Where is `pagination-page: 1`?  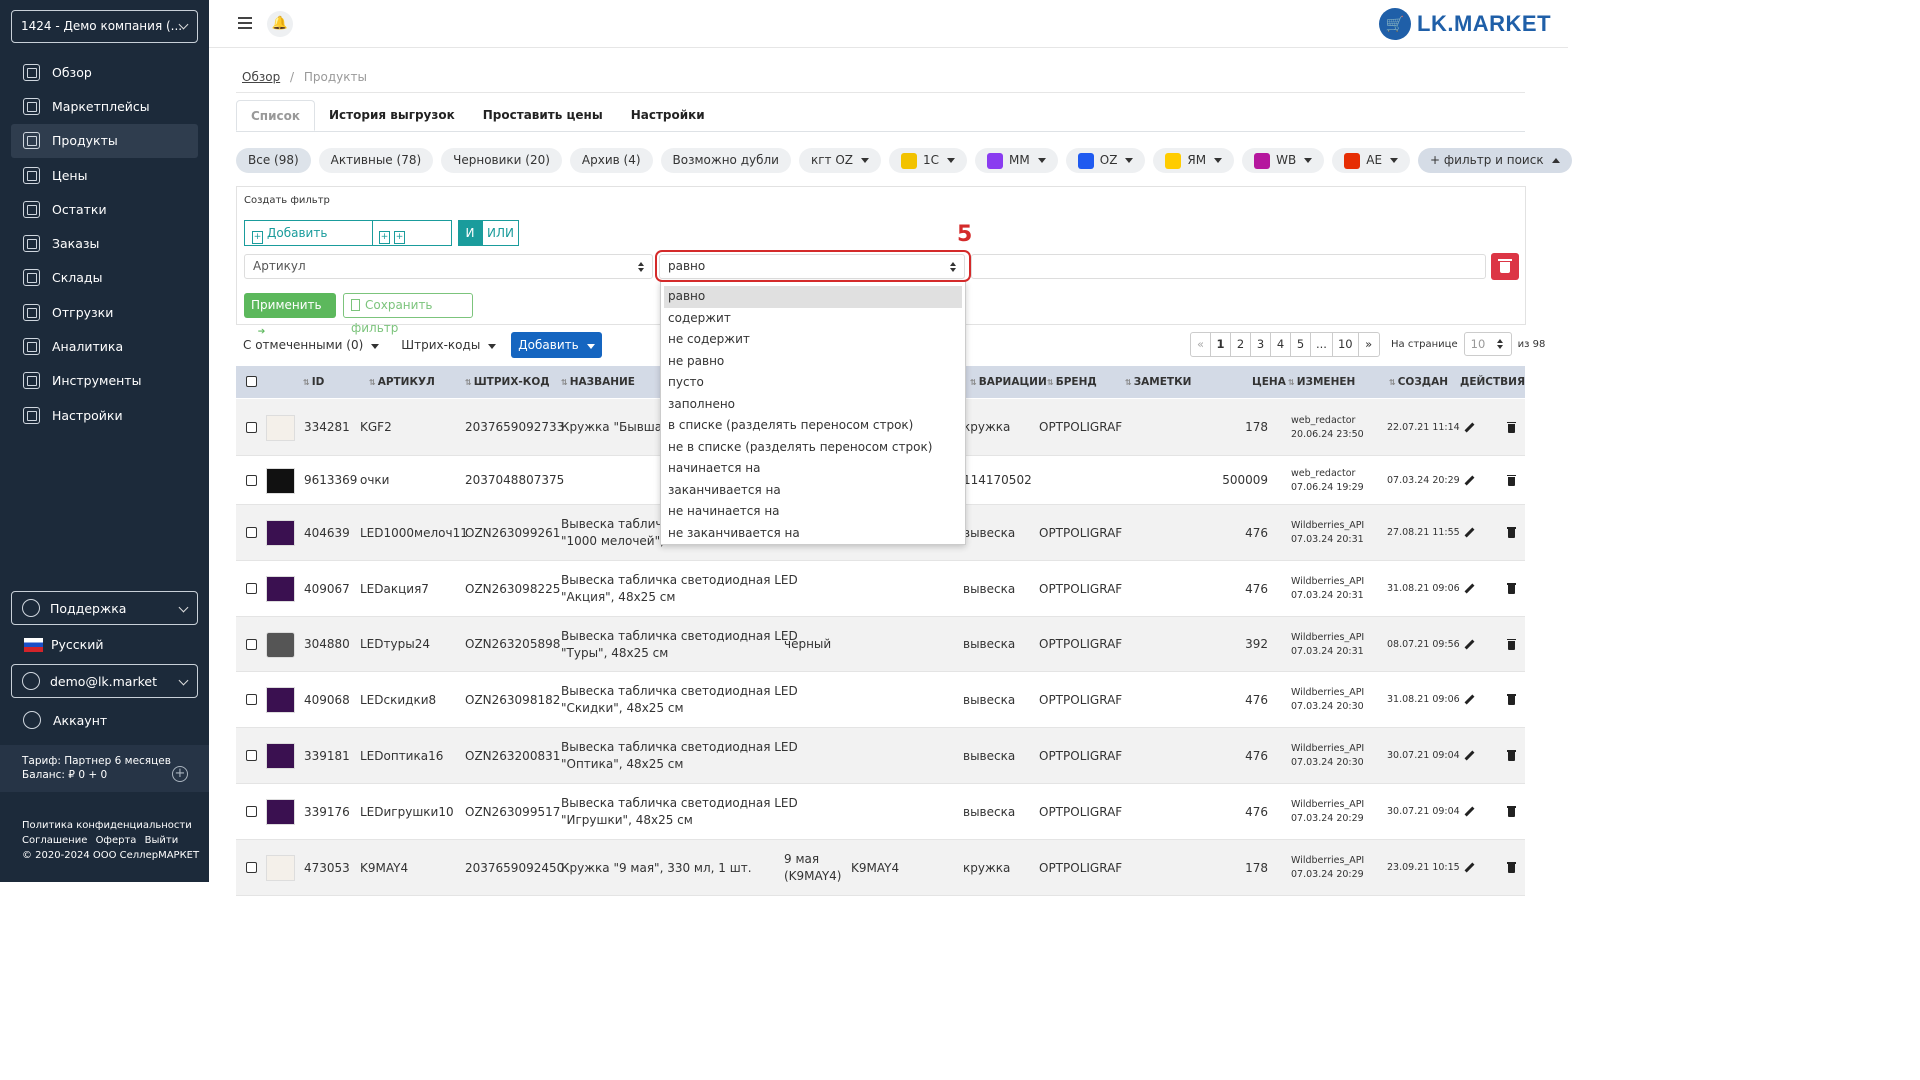 pagination-page: 1 is located at coordinates (1221, 344).